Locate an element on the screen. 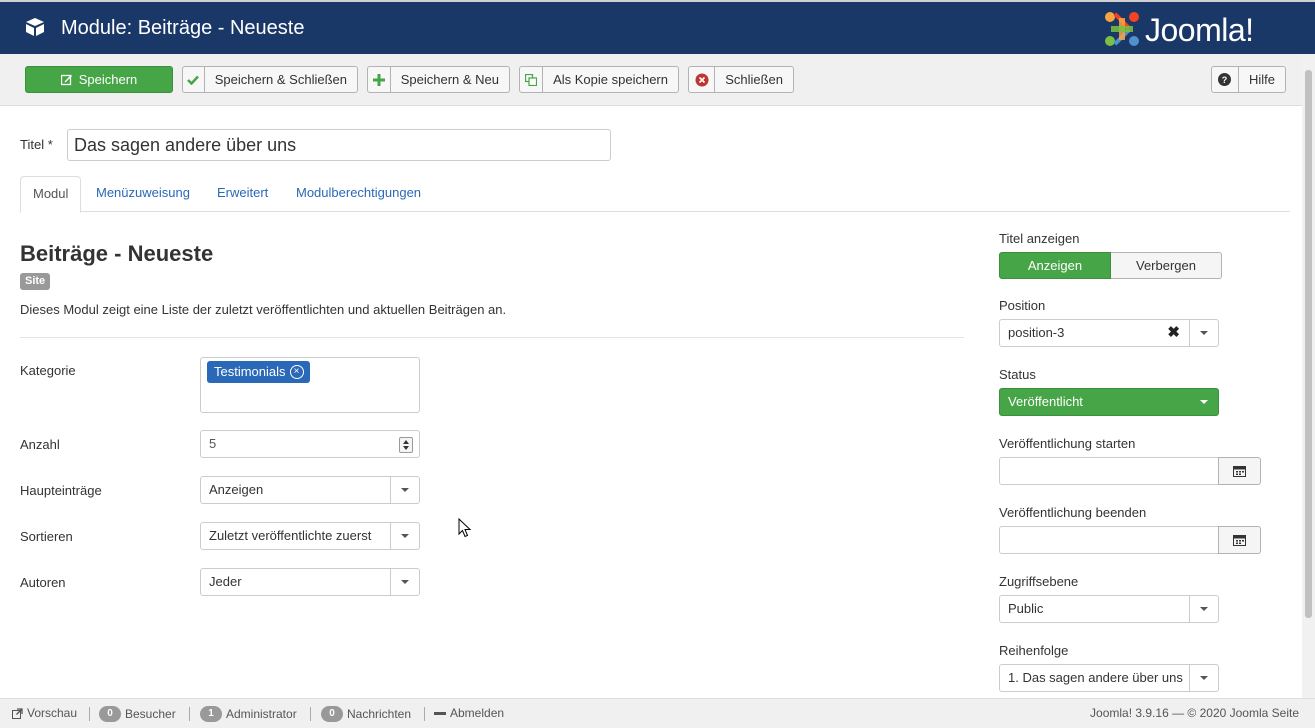 The height and width of the screenshot is (728, 1315). messages-count-badge: 0 is located at coordinates (332, 714).